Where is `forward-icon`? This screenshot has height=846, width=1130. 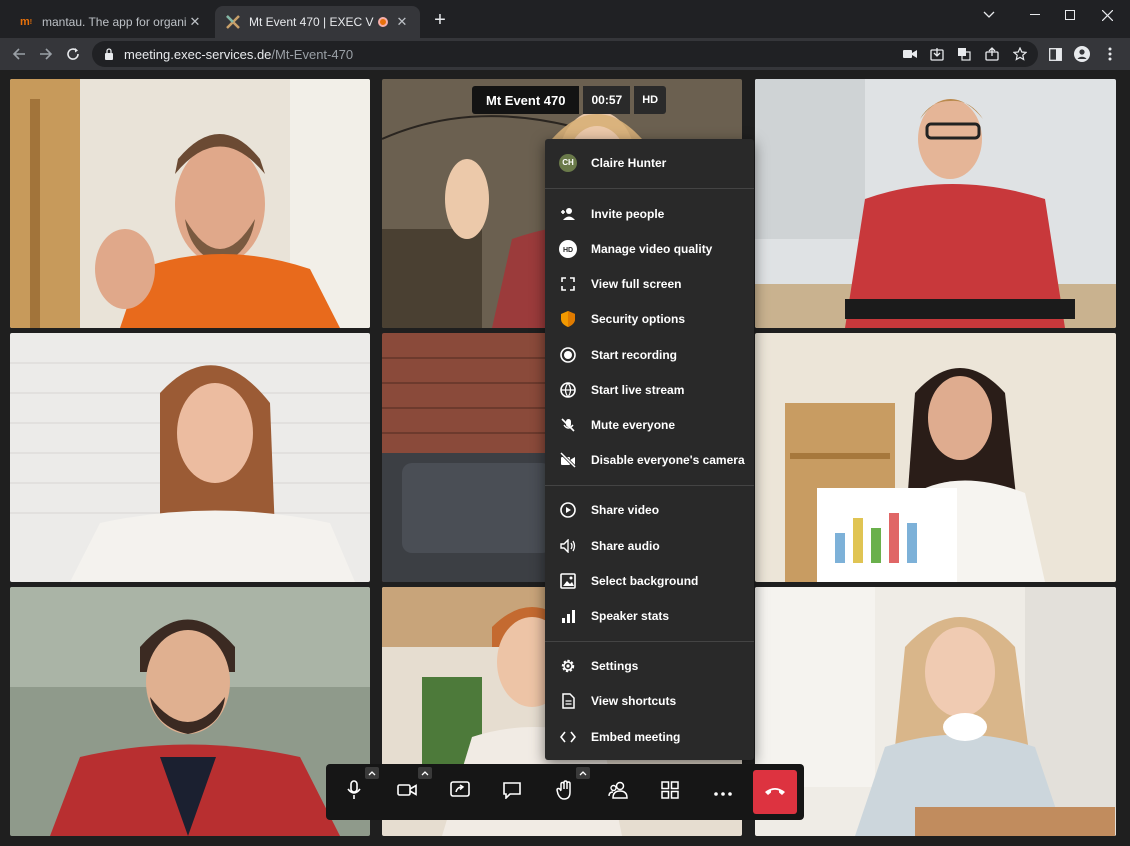 forward-icon is located at coordinates (46, 54).